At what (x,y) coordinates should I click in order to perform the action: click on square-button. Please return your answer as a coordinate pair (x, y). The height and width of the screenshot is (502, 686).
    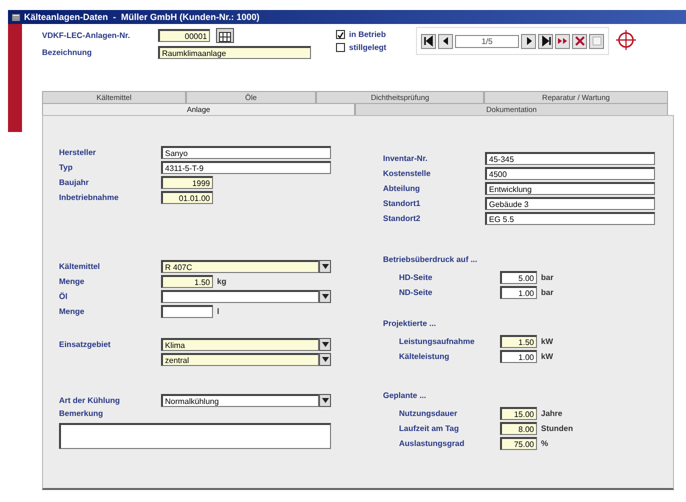
    Looking at the image, I should click on (596, 41).